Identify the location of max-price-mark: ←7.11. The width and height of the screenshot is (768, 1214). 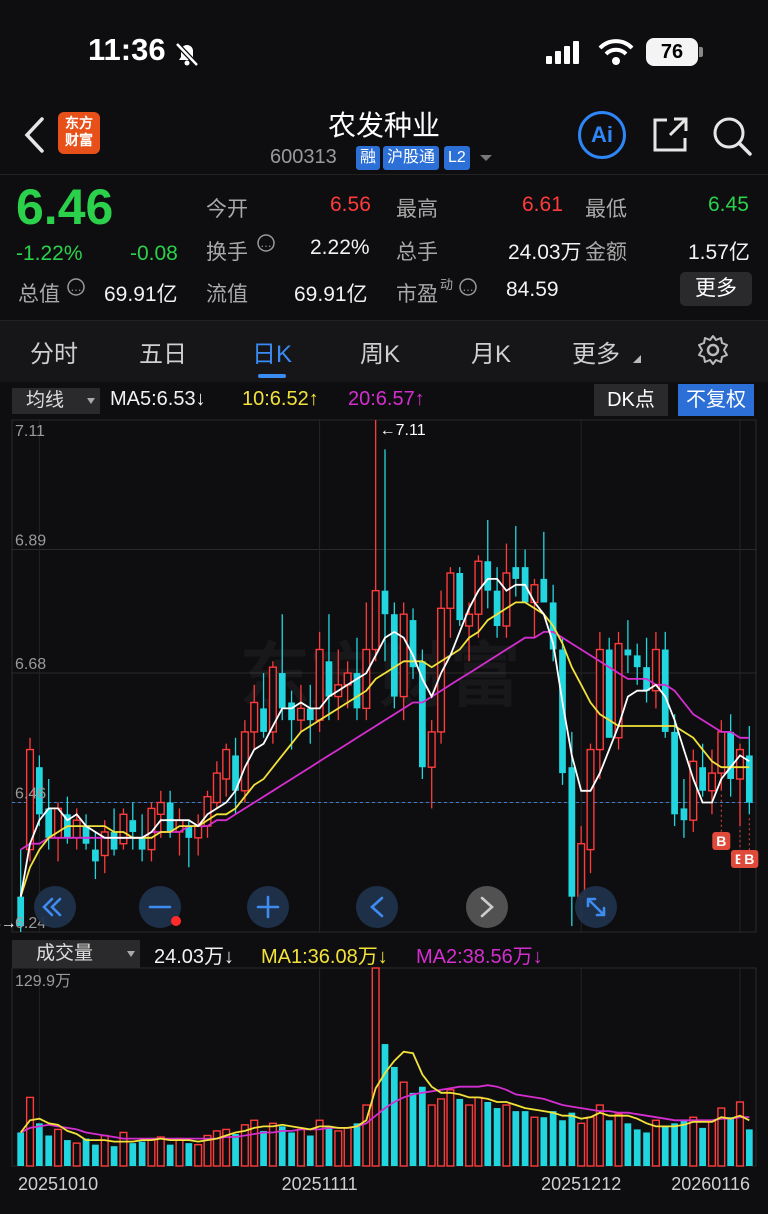
(403, 430).